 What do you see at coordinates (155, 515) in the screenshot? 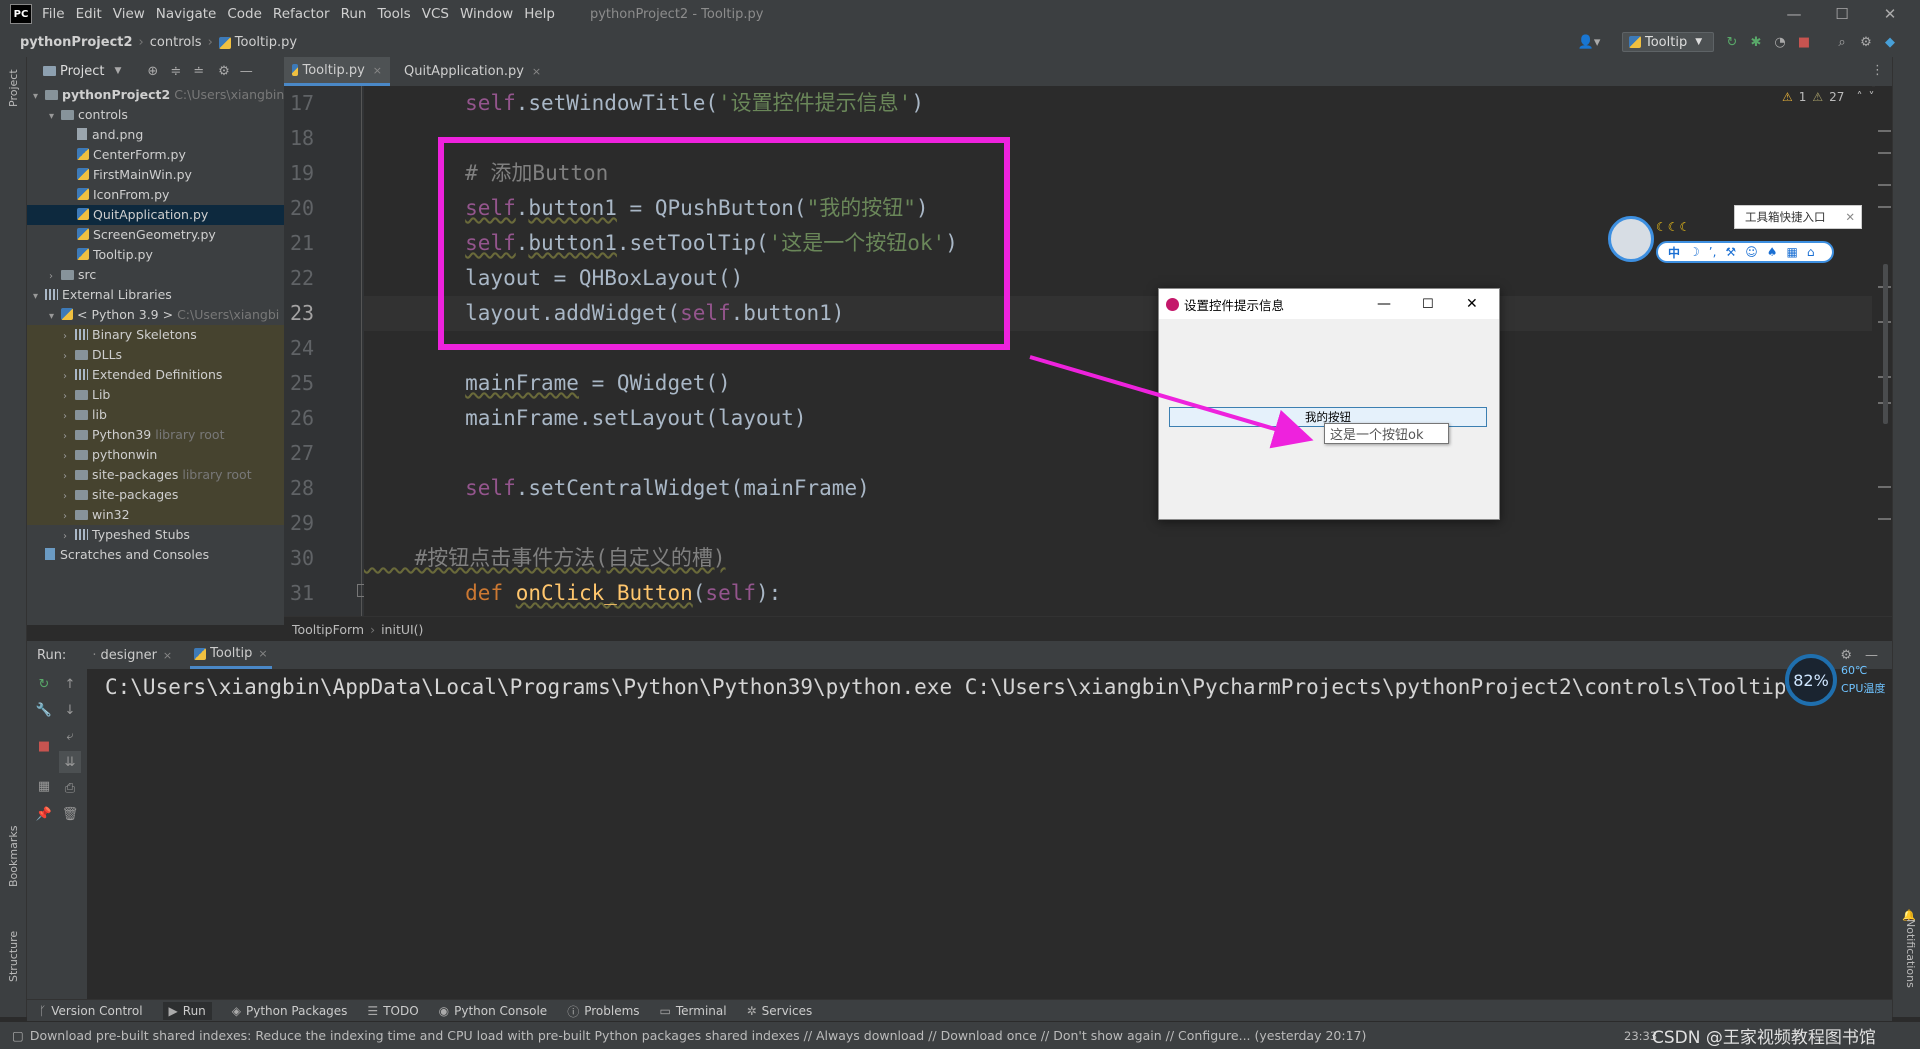
I see `tree-item-library: › win32` at bounding box center [155, 515].